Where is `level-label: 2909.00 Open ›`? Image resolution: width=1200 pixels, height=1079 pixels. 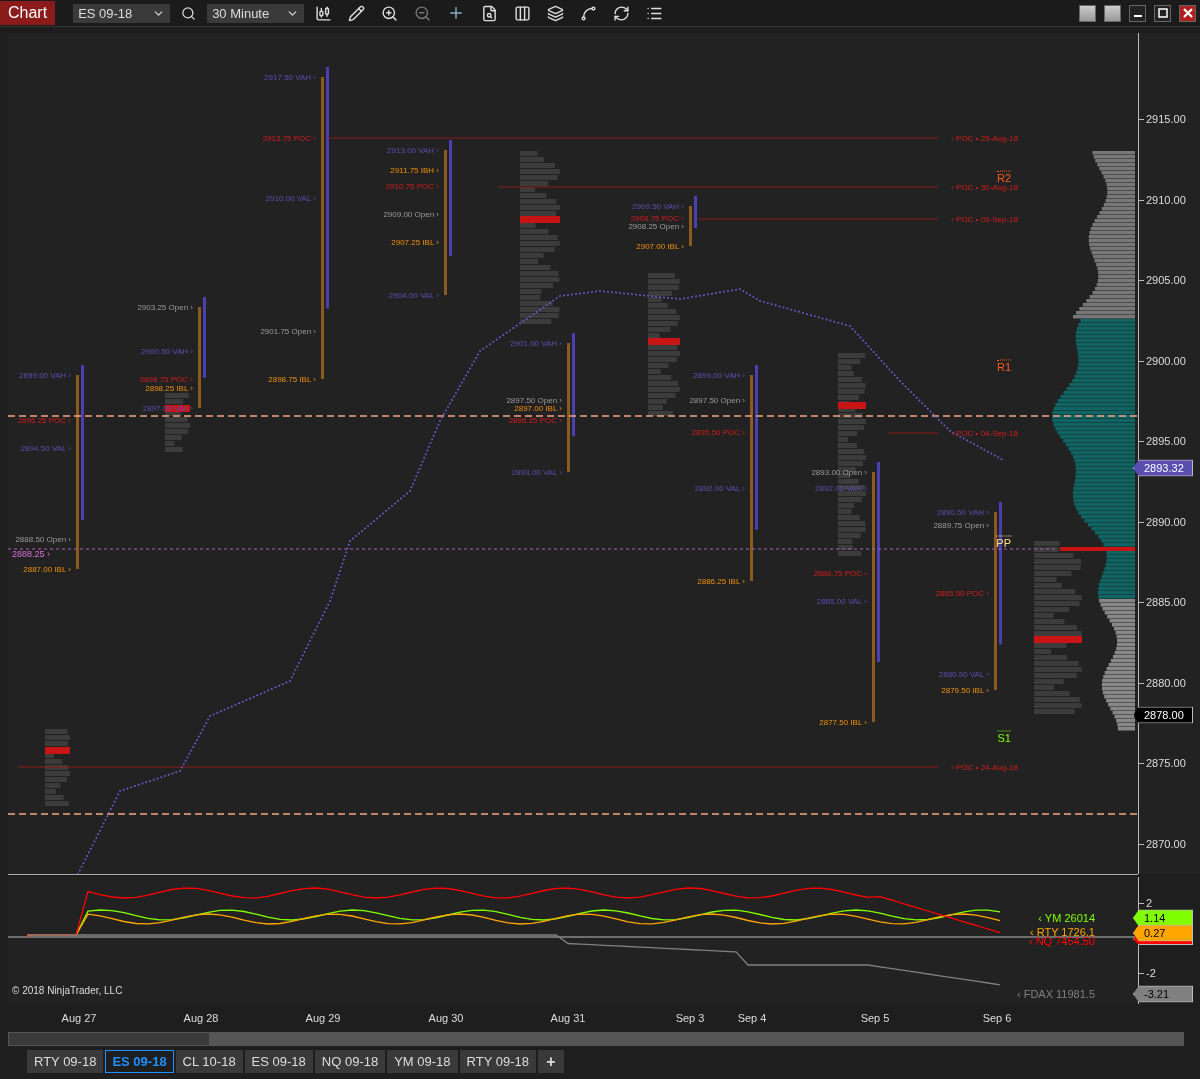
level-label: 2909.00 Open › is located at coordinates (411, 214).